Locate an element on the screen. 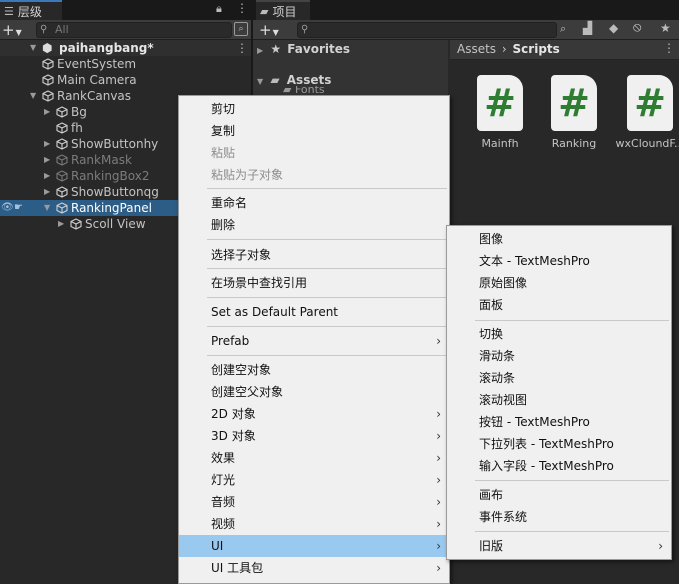 This screenshot has height=584, width=679. menu-item: 灯光 › is located at coordinates (314, 480).